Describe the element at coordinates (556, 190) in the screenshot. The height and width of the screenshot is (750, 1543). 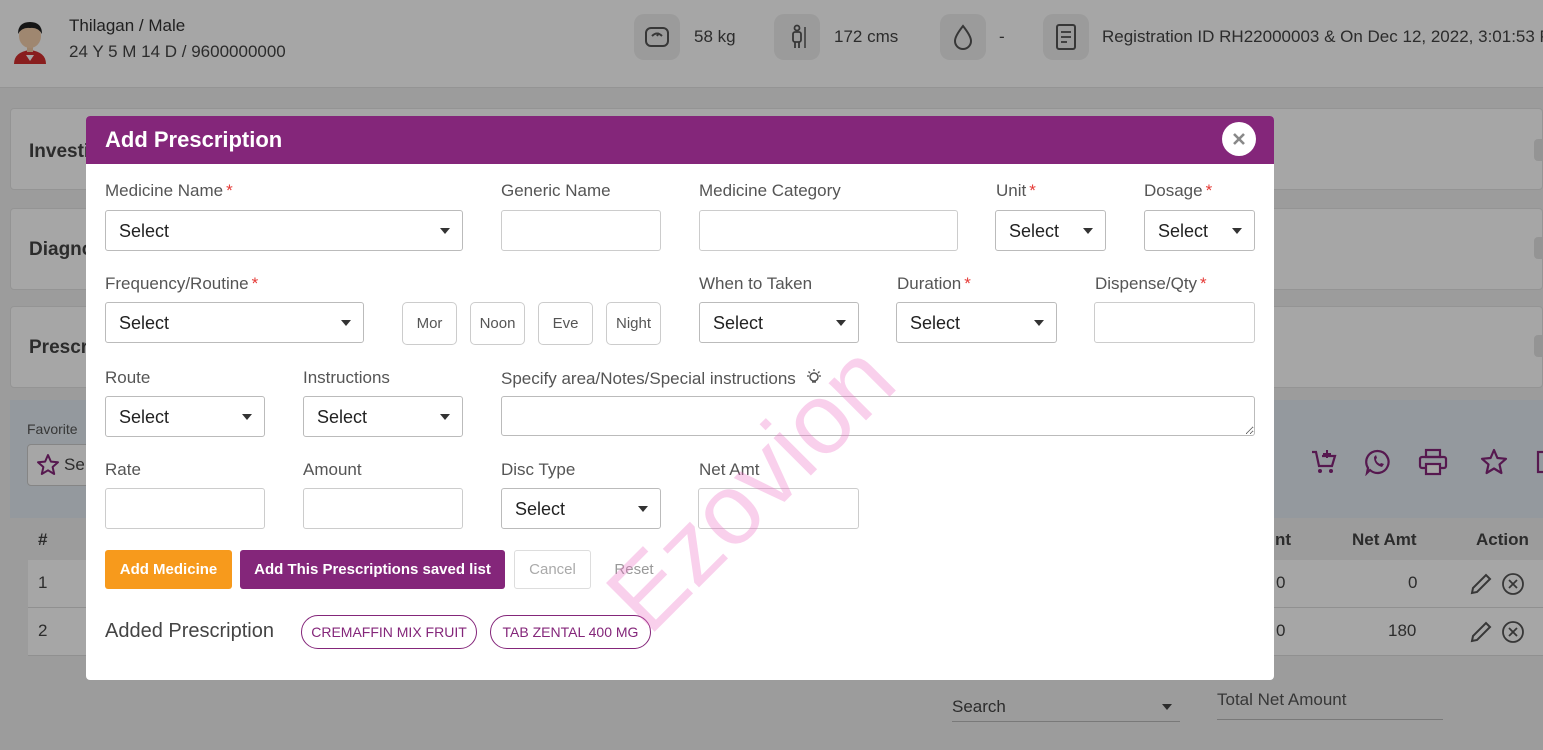
I see `generic-name-label: Generic Name` at that location.